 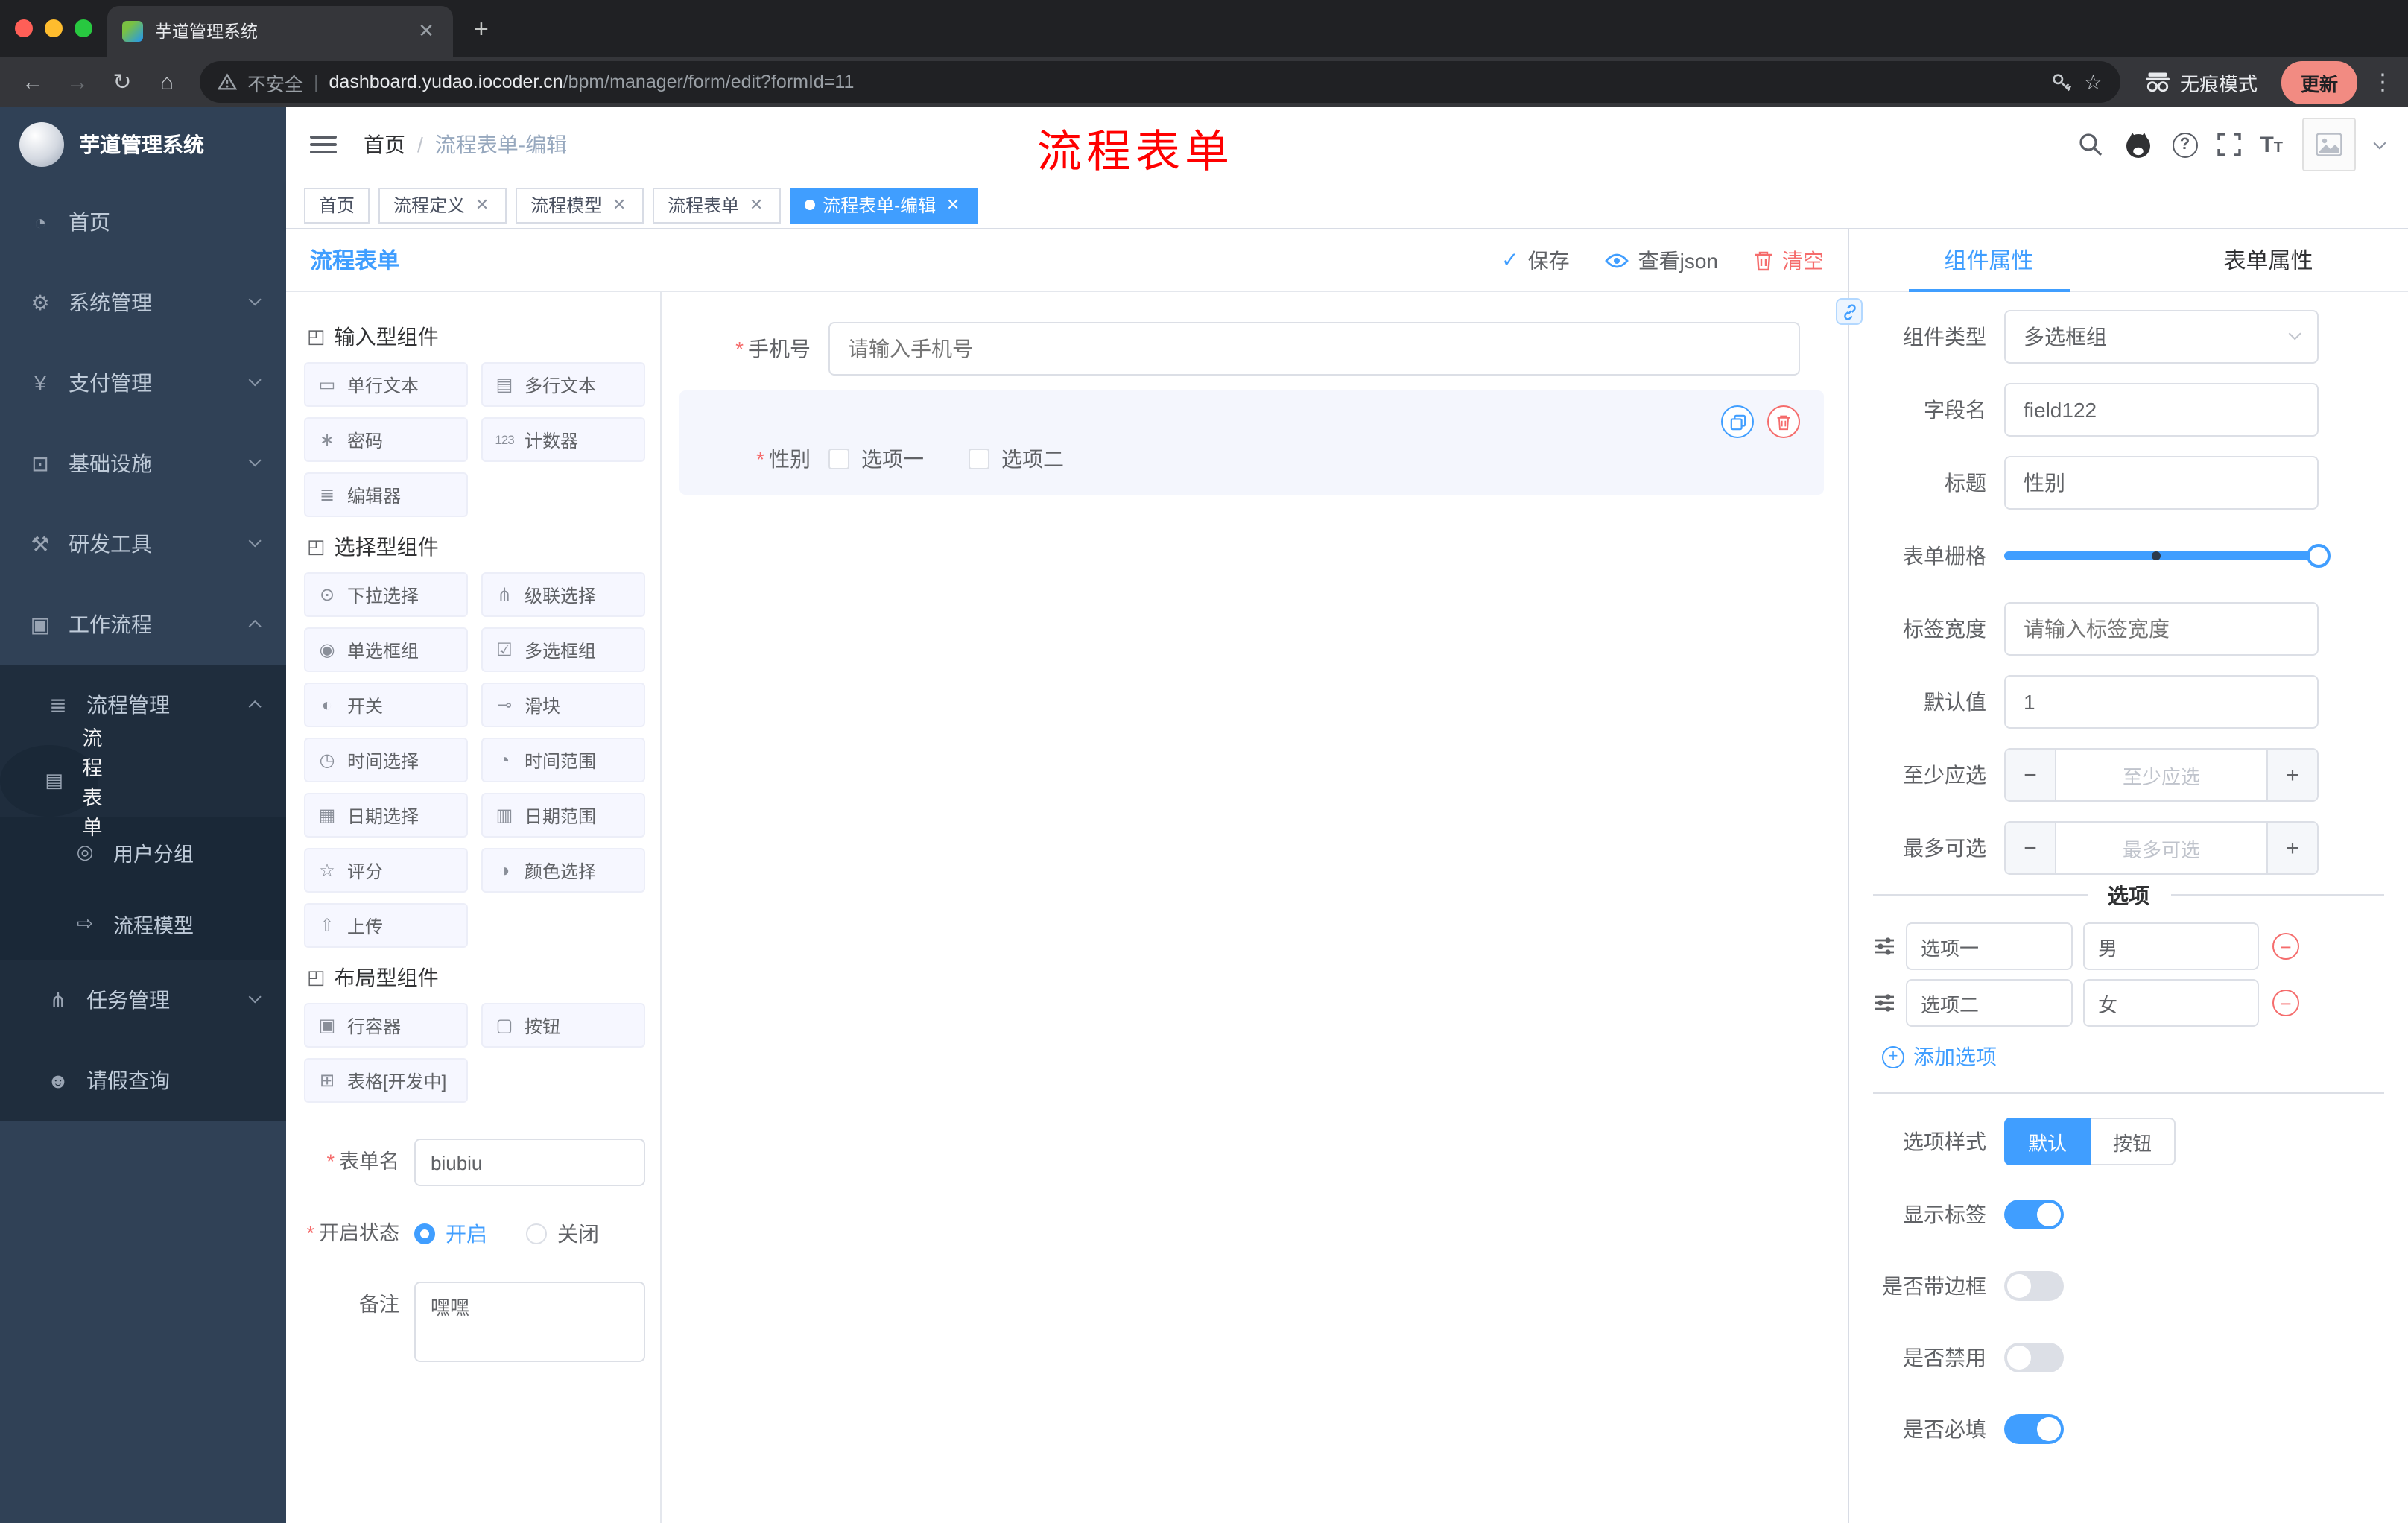 I want to click on default-value-input, so click(x=2161, y=702).